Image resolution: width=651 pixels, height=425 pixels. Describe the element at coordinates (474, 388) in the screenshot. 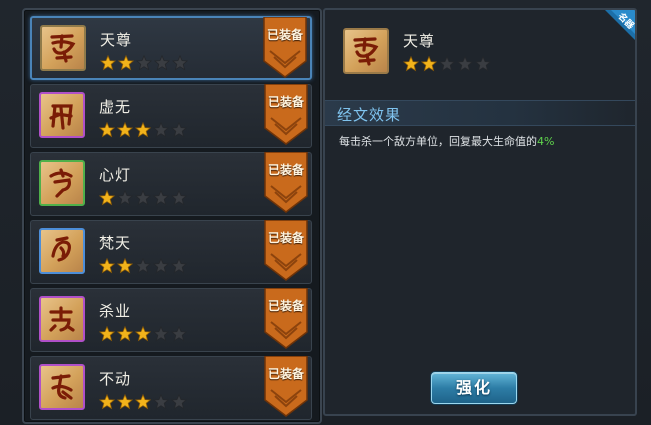

I see `enhance-button: 强化` at that location.